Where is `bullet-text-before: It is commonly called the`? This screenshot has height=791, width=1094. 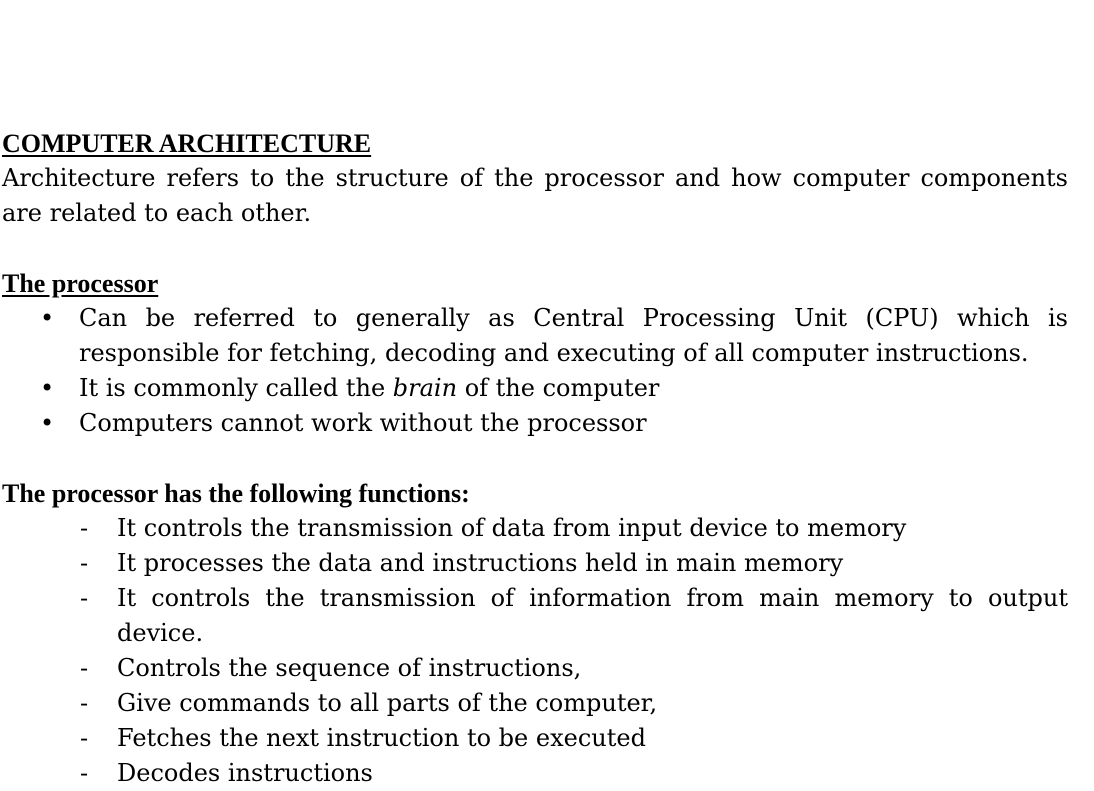
bullet-text-before: It is commonly called the is located at coordinates (236, 388).